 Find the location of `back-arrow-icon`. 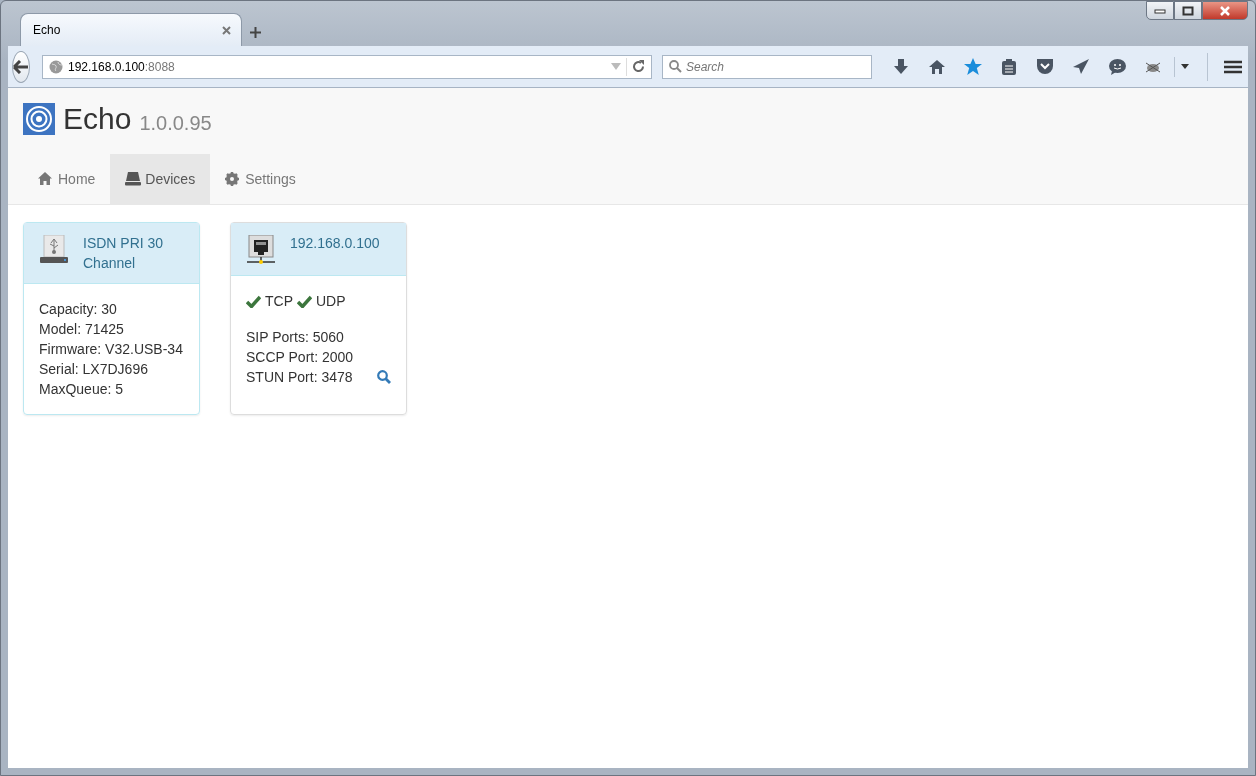

back-arrow-icon is located at coordinates (21, 66).